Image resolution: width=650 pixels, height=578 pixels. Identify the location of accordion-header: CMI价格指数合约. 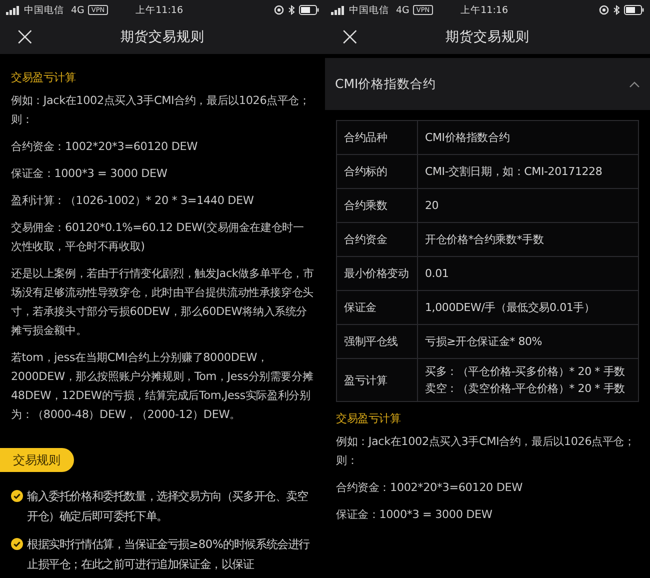
(487, 84).